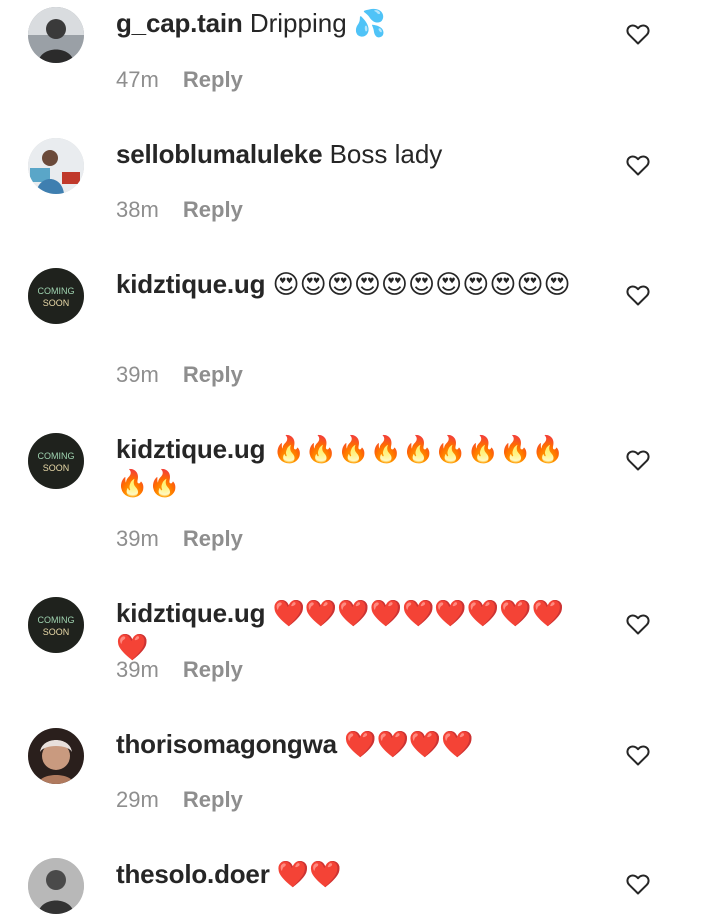 This screenshot has width=720, height=914. Describe the element at coordinates (356, 630) in the screenshot. I see `comment-body: kidztique.ug ❤️❤️❤️❤️❤️❤️❤️❤️❤️❤️` at that location.